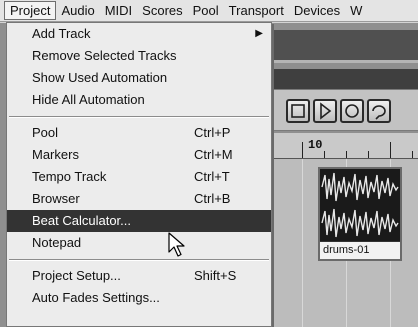 This screenshot has width=418, height=327. What do you see at coordinates (315, 145) in the screenshot?
I see `ruler-bar-number: 10` at bounding box center [315, 145].